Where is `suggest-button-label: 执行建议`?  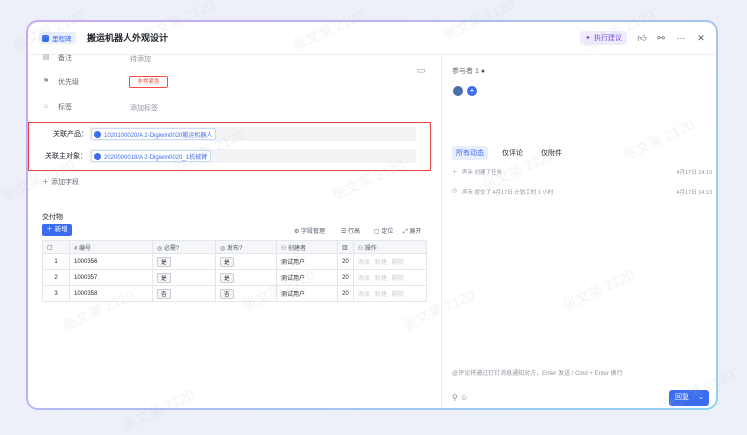
suggest-button-label: 执行建议 is located at coordinates (607, 38).